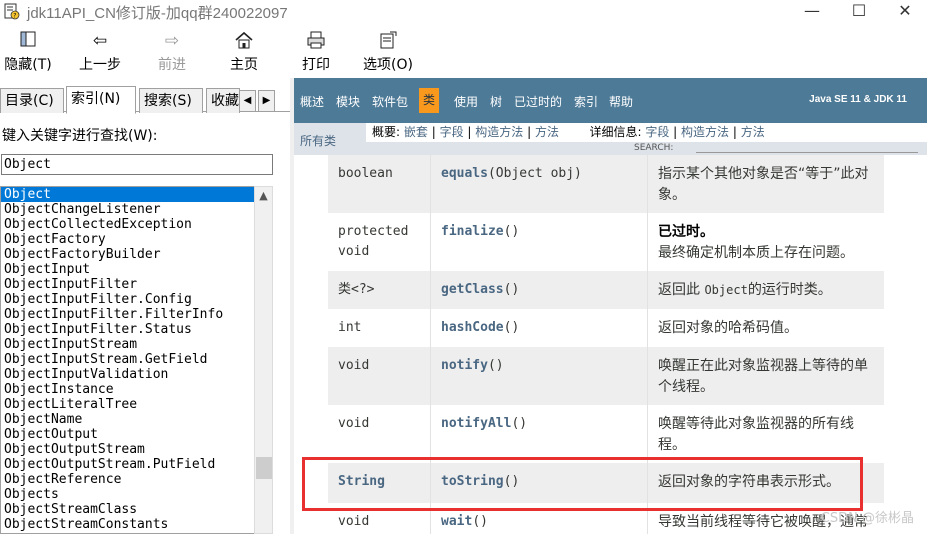 The width and height of the screenshot is (927, 534). What do you see at coordinates (157, 13) in the screenshot?
I see `window-title: jdk11API_CN修订版-加qq群240022097` at bounding box center [157, 13].